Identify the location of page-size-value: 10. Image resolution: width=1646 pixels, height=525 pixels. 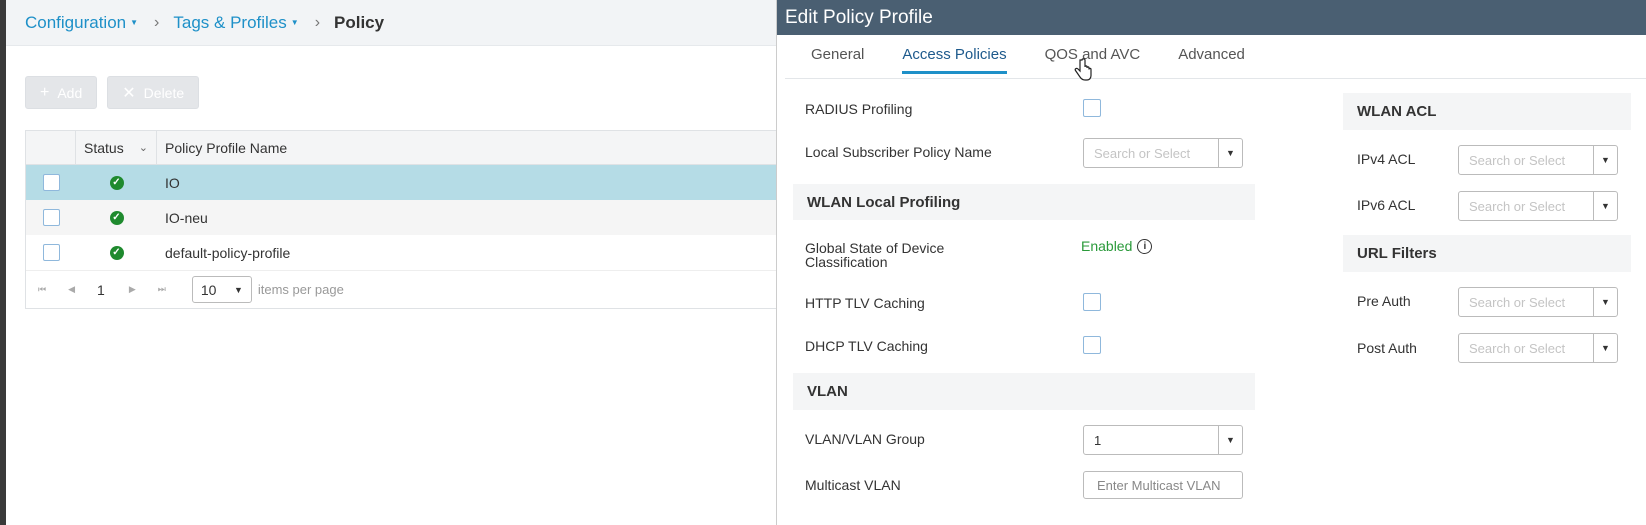
(208, 289).